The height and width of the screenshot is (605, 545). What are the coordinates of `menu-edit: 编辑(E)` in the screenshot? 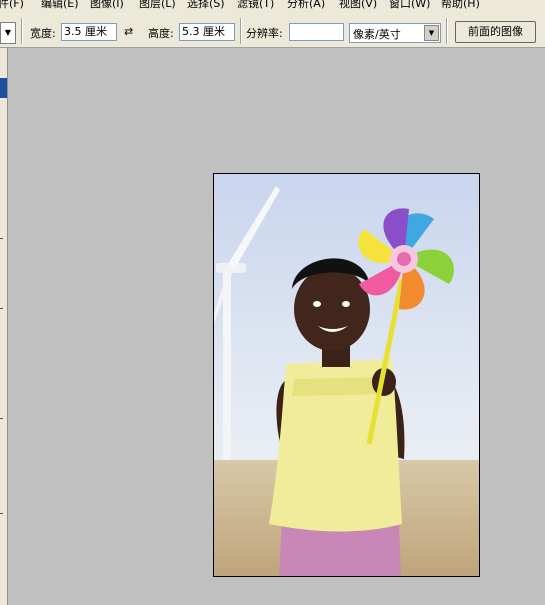 It's located at (60, 5).